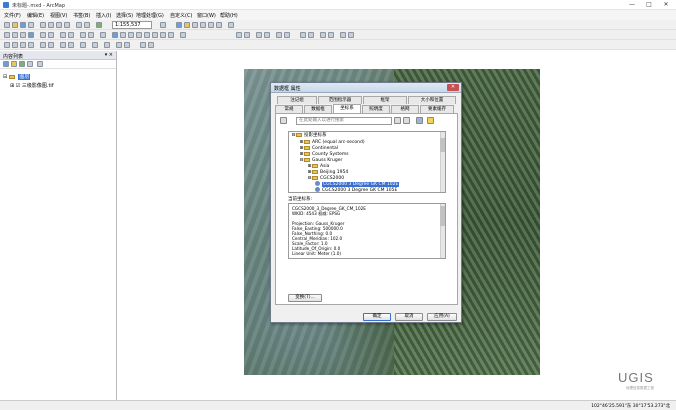 Image resolution: width=676 pixels, height=410 pixels. What do you see at coordinates (331, 35) in the screenshot?
I see `topology-edit-icon` at bounding box center [331, 35].